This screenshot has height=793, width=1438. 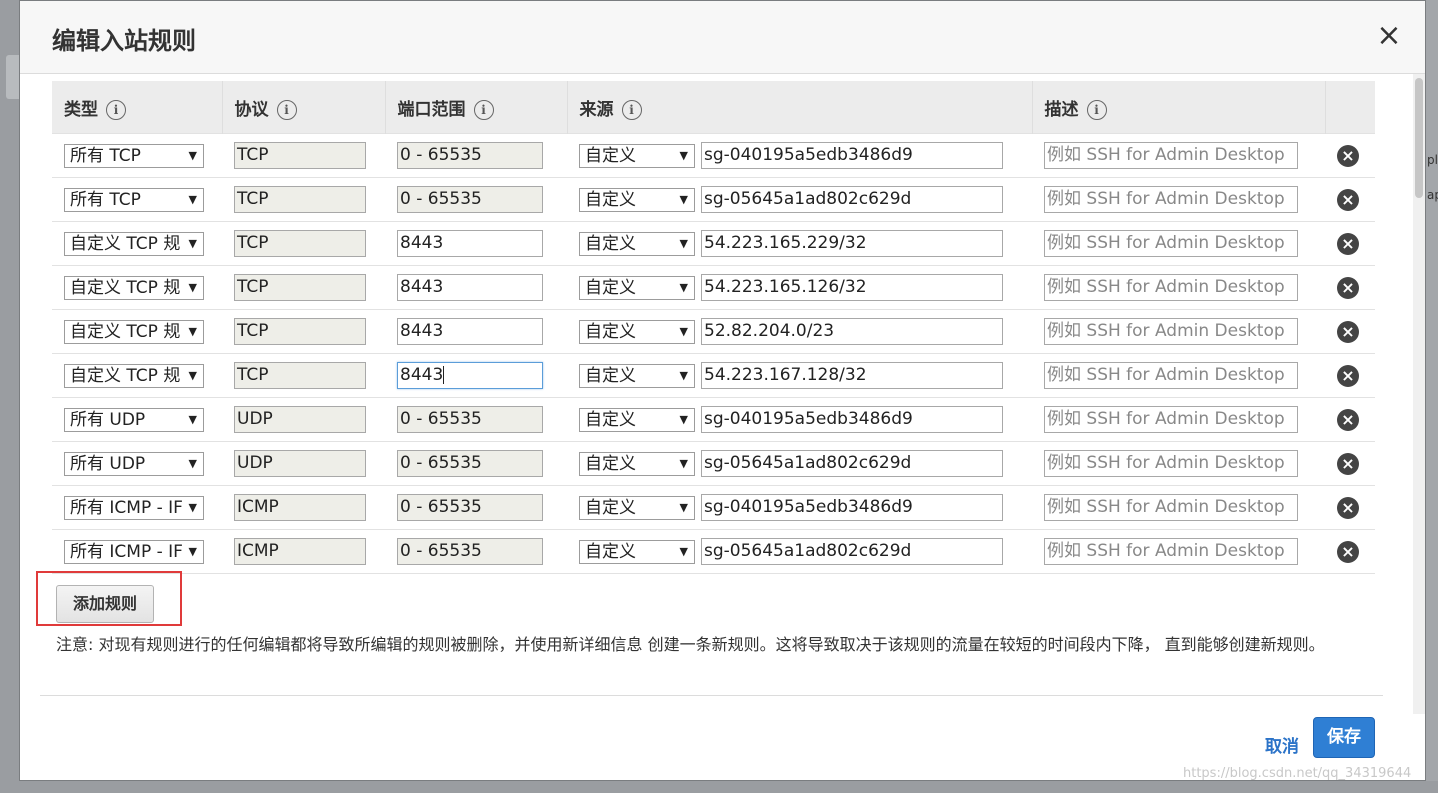 What do you see at coordinates (303, 243) in the screenshot?
I see `protocol-cell: TCP` at bounding box center [303, 243].